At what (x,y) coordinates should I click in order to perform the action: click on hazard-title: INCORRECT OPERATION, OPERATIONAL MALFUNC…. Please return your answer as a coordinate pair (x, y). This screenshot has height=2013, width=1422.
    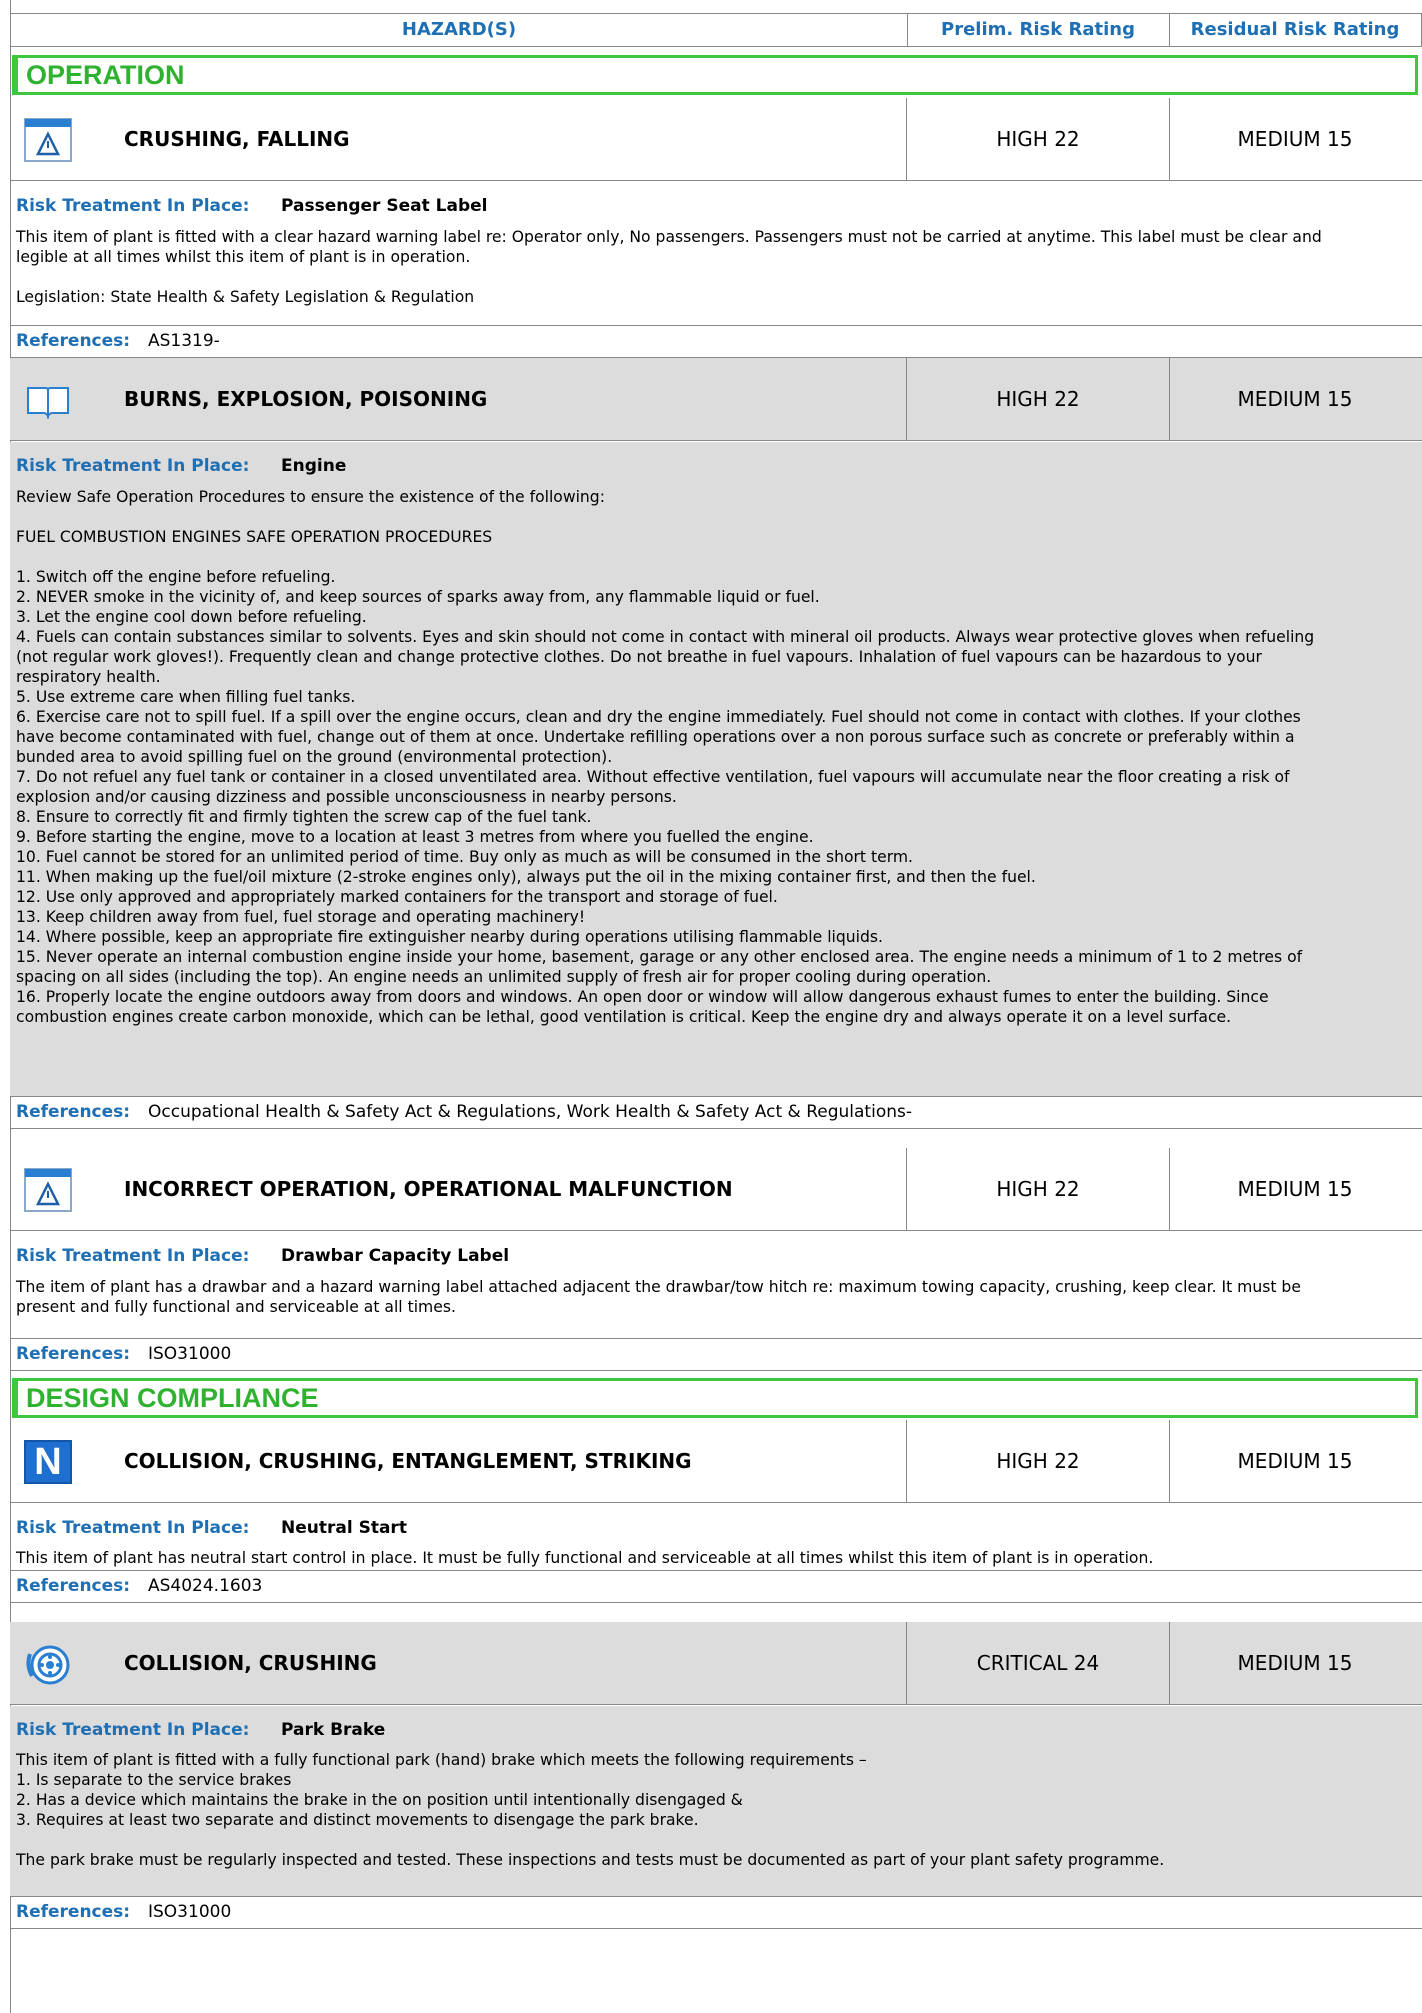
    Looking at the image, I should click on (428, 1189).